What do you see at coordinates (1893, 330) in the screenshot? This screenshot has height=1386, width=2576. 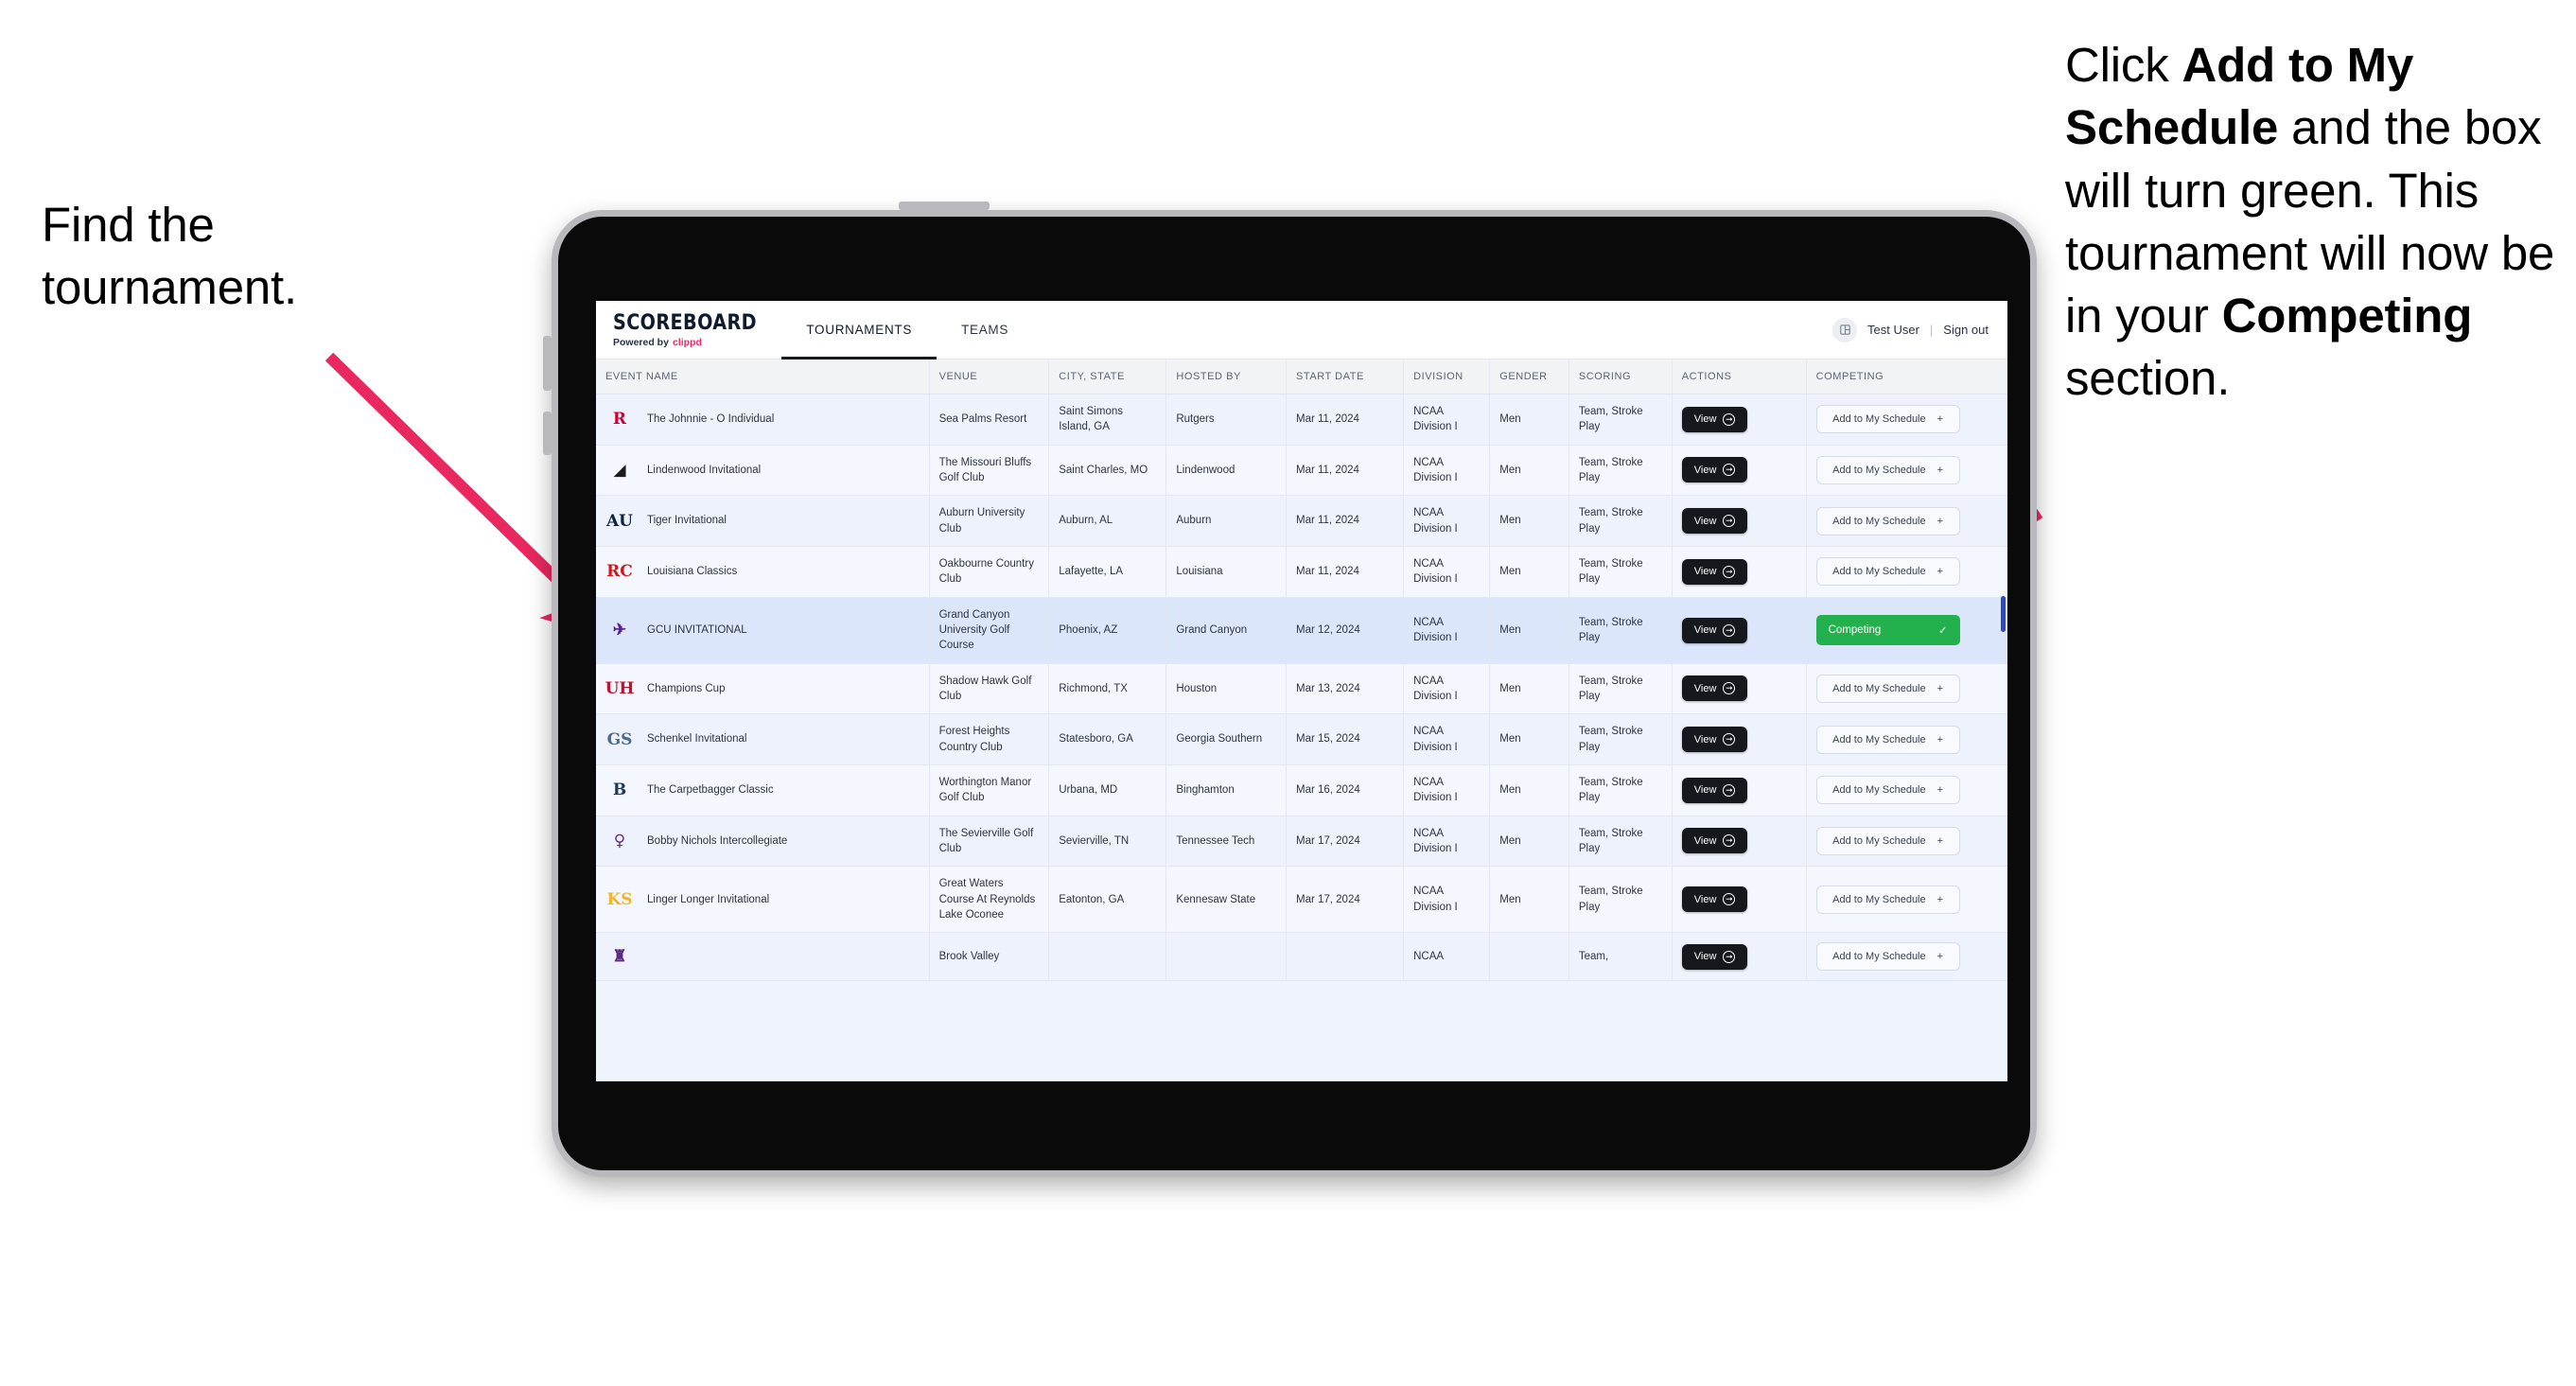 I see `user-name: Test User` at bounding box center [1893, 330].